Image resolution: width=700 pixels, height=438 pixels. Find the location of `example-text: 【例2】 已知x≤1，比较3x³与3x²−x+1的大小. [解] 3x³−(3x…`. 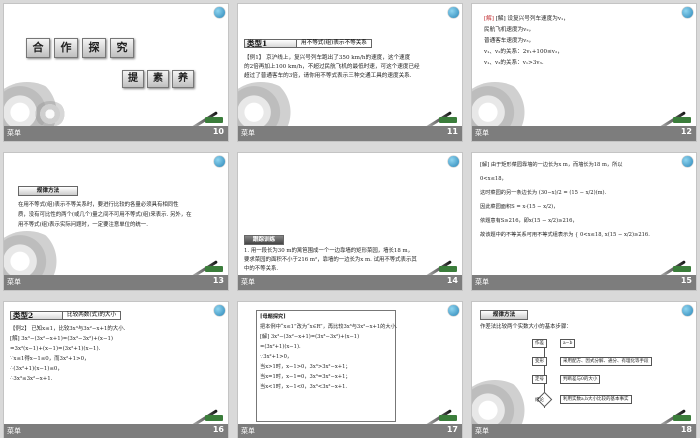

example-text: 【例2】 已知x≤1，比较3x³与3x²−x+1的大小. [解] 3x³−(3x… is located at coordinates (67, 354).